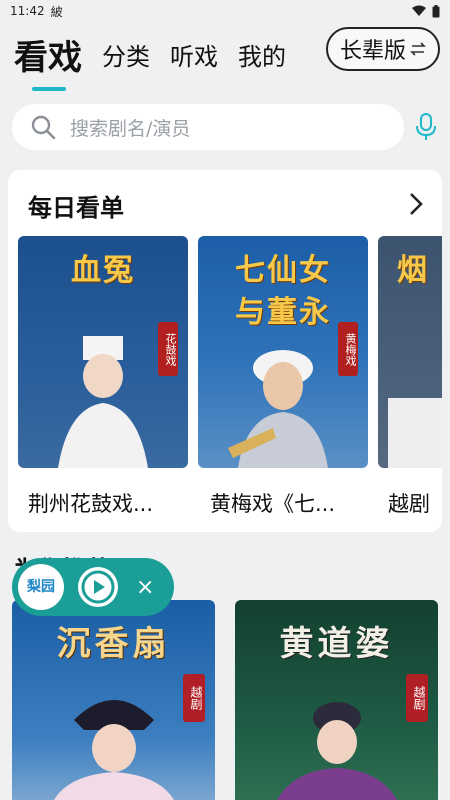 The width and height of the screenshot is (450, 800). What do you see at coordinates (372, 51) in the screenshot?
I see `elder-mode-label: 长辈版` at bounding box center [372, 51].